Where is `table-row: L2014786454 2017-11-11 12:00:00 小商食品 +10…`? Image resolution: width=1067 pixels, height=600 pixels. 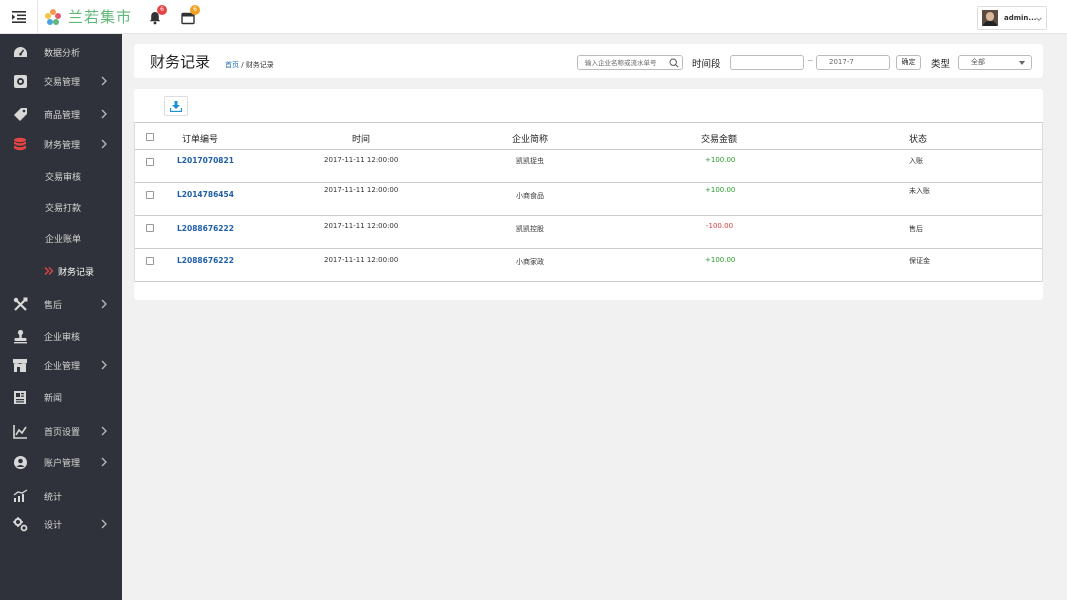
table-row: L2014786454 2017-11-11 12:00:00 小商食品 +10… is located at coordinates (588, 199).